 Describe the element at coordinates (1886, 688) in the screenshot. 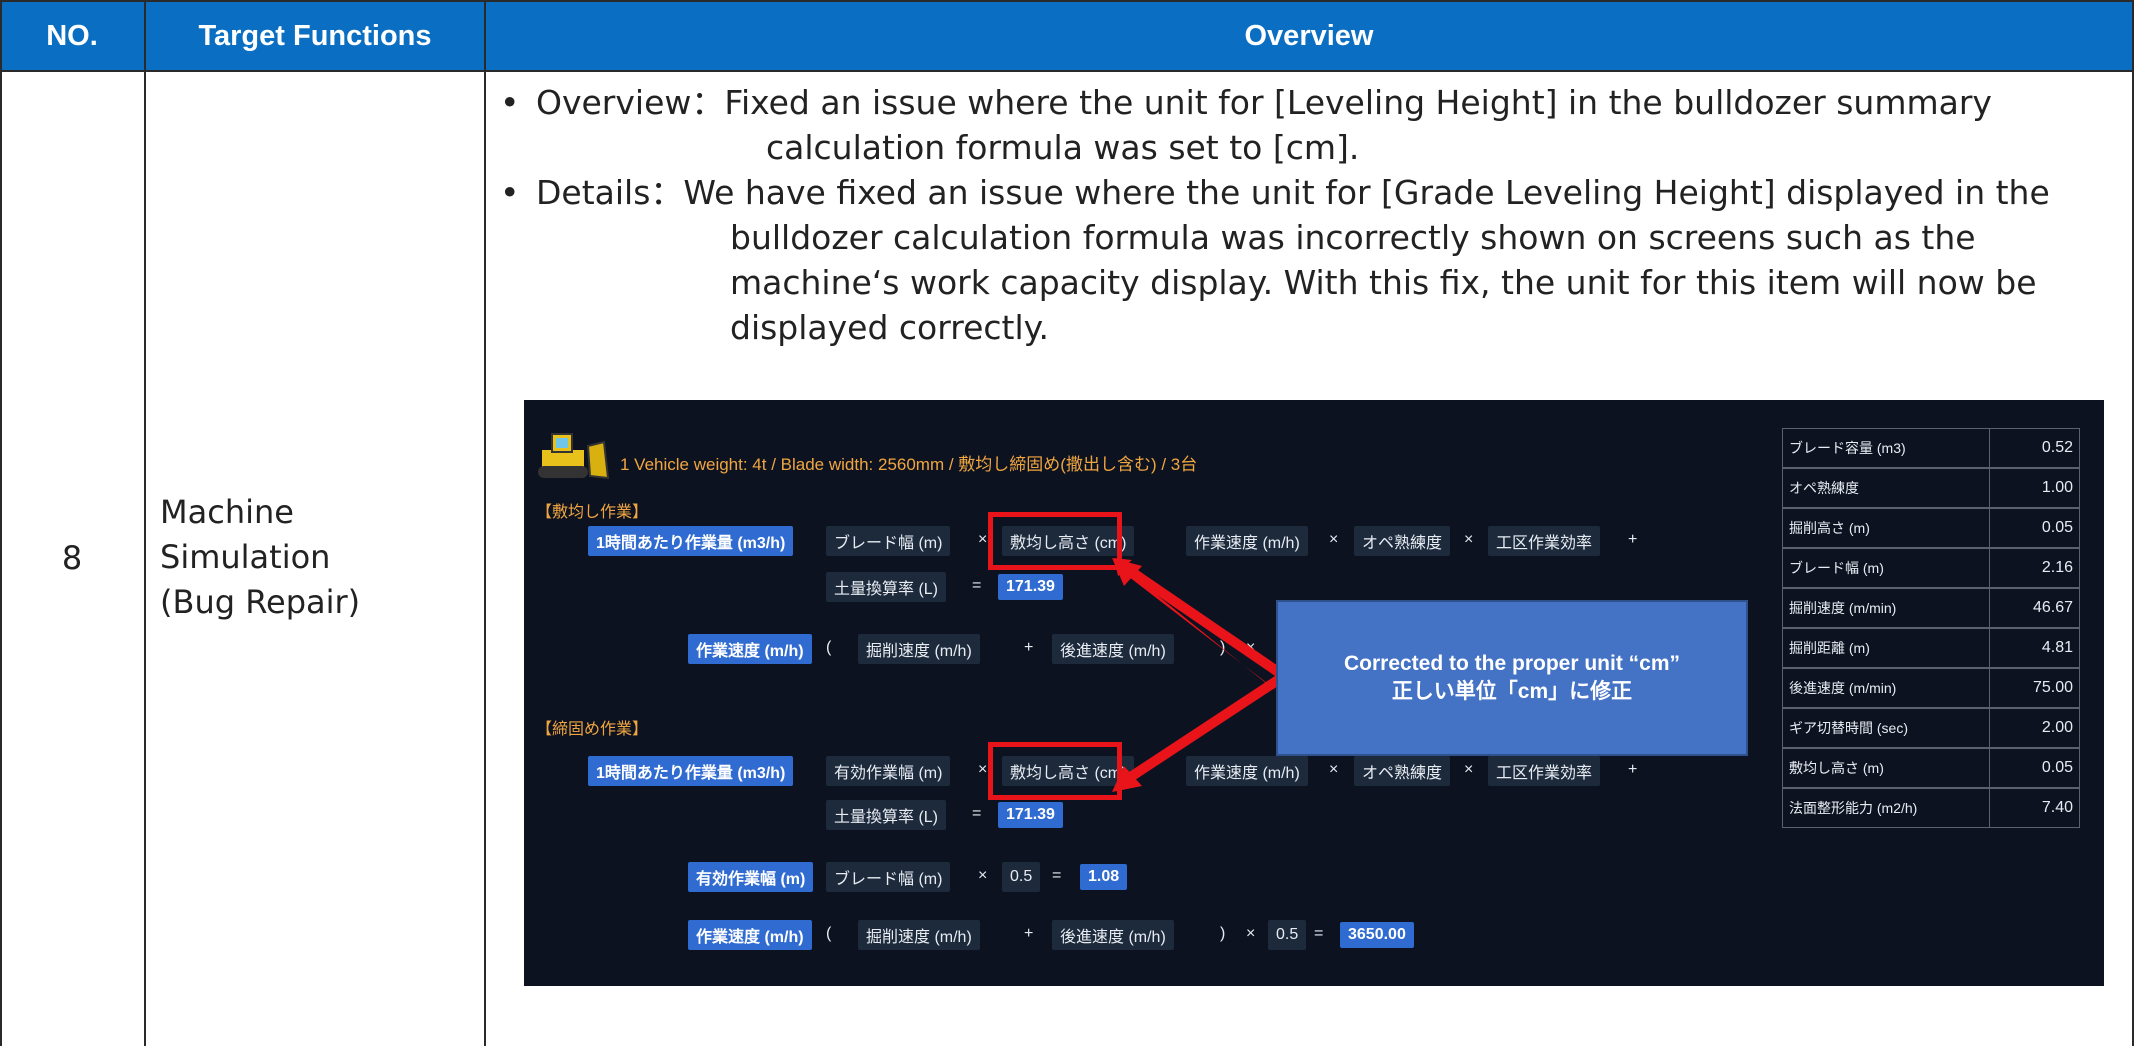

I see `parameter-label: 後進速度 (m/min)` at that location.